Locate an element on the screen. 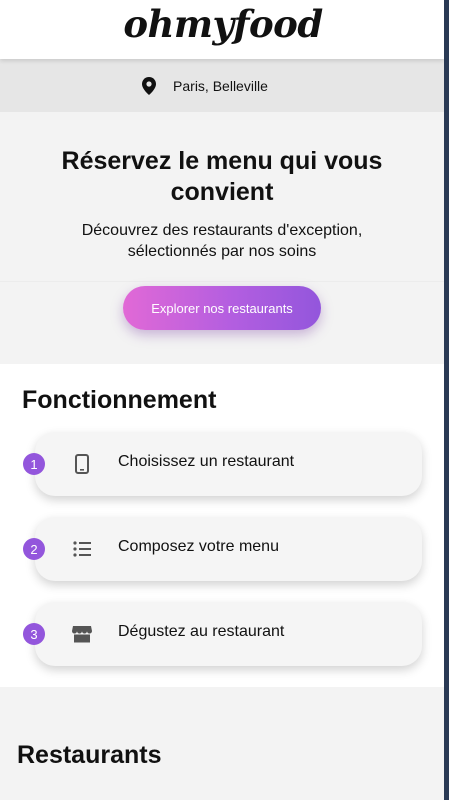 This screenshot has width=449, height=800. header: ohmyfood is located at coordinates (222, 29).